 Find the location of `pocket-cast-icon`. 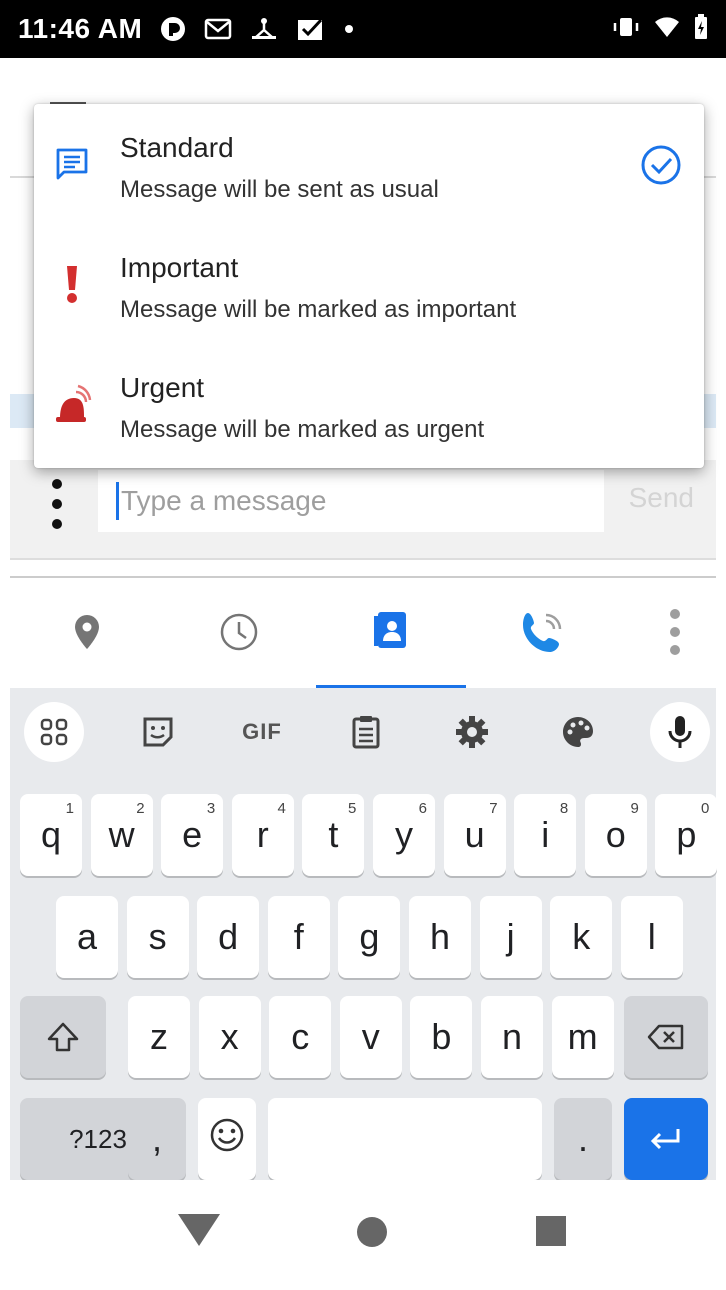

pocket-cast-icon is located at coordinates (173, 29).